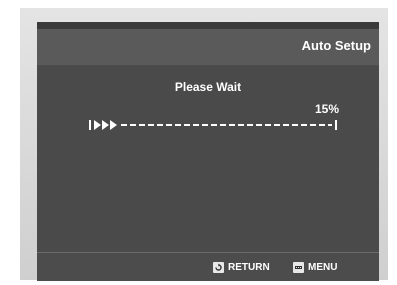  I want to click on progress-percent: 15%, so click(326, 109).